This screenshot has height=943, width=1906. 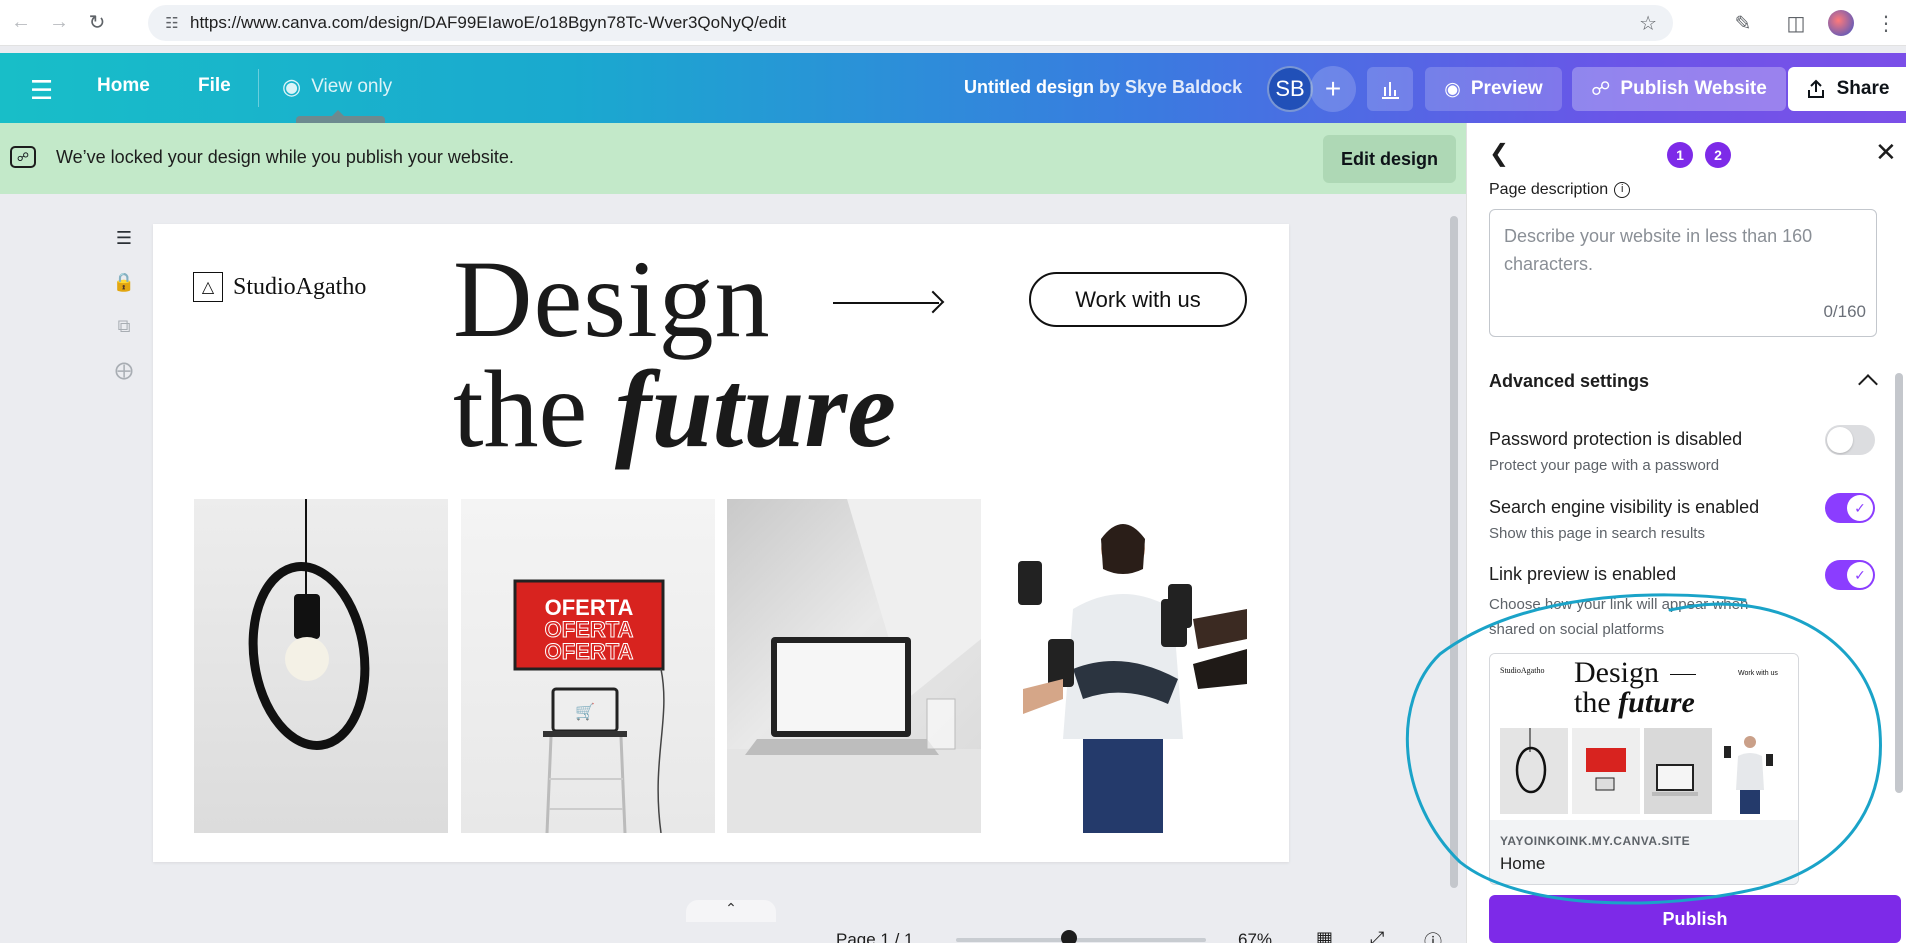 I want to click on search-visibility-toggle: ✓, so click(x=1850, y=508).